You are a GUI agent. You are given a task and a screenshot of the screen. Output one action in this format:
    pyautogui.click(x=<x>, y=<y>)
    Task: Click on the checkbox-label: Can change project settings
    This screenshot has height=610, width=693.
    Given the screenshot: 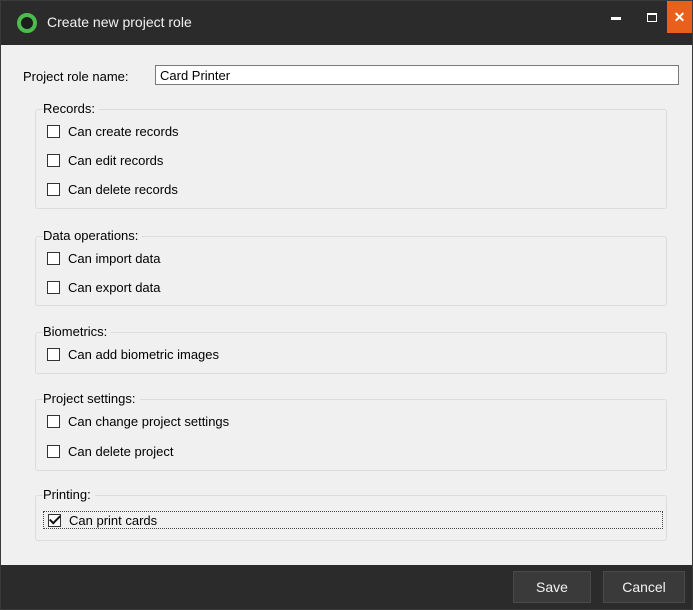 What is the action you would take?
    pyautogui.click(x=149, y=421)
    